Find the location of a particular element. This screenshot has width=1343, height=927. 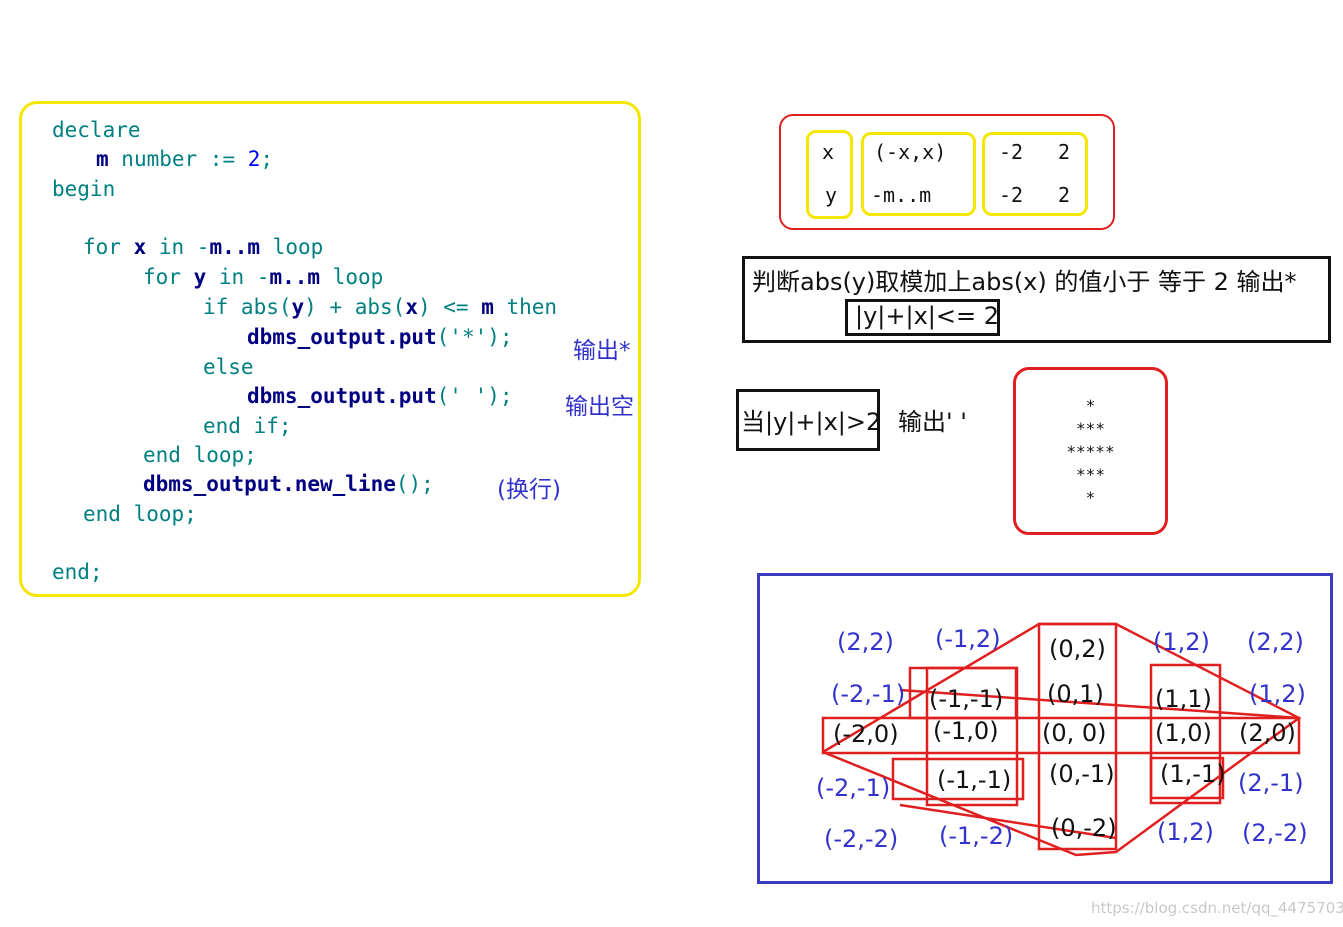

grid-cell-r4-c3: (0,-1) is located at coordinates (1082, 774).